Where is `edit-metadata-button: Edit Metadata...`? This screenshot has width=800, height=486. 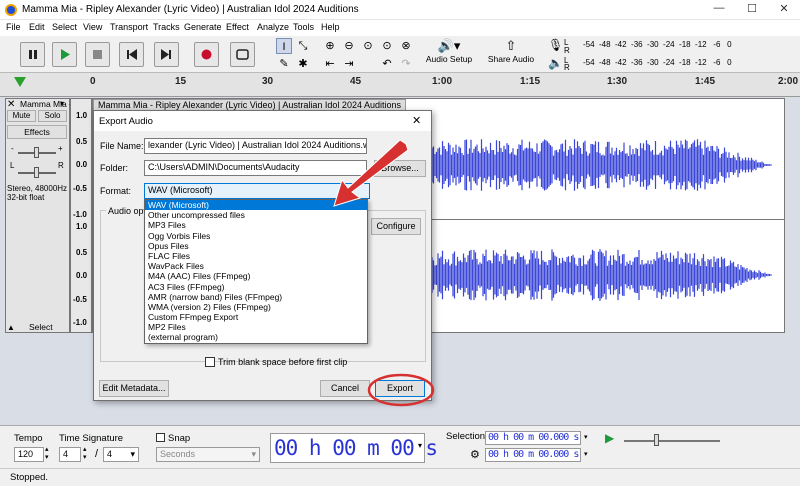 edit-metadata-button: Edit Metadata... is located at coordinates (134, 388).